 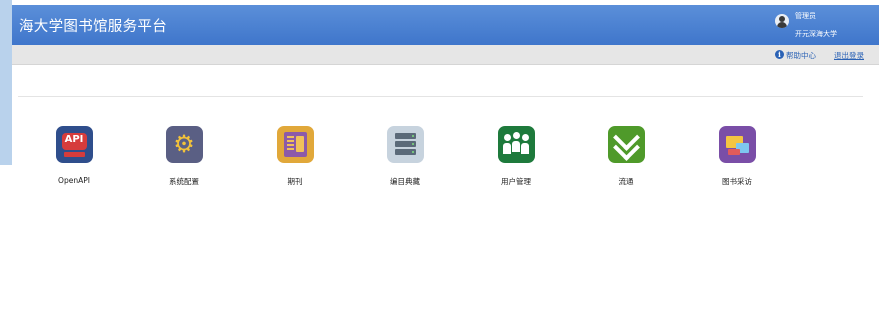 What do you see at coordinates (626, 181) in the screenshot?
I see `module-label: 流通` at bounding box center [626, 181].